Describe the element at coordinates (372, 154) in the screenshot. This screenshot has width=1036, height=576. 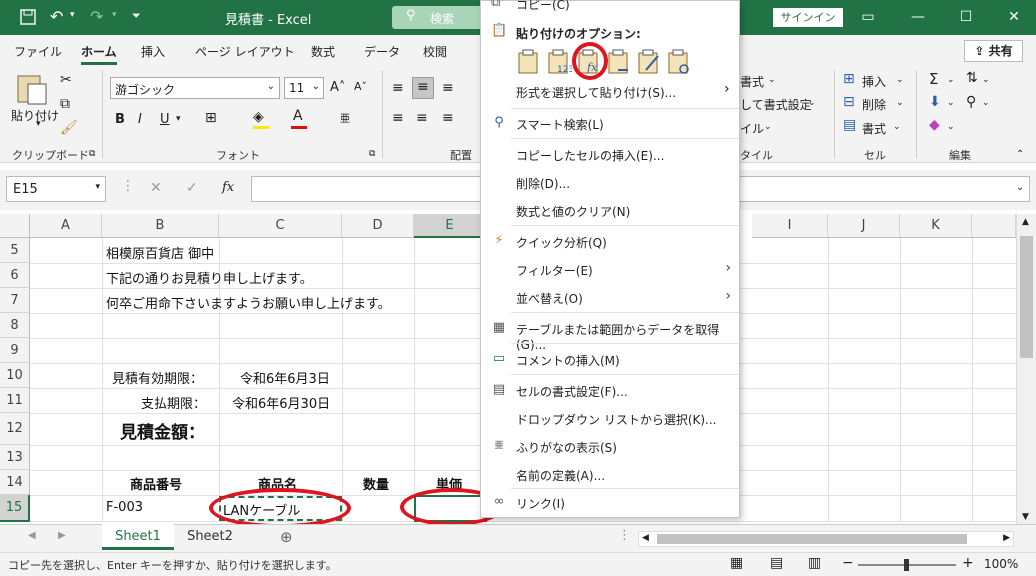
I see `font-launcher-icon: ⧉` at that location.